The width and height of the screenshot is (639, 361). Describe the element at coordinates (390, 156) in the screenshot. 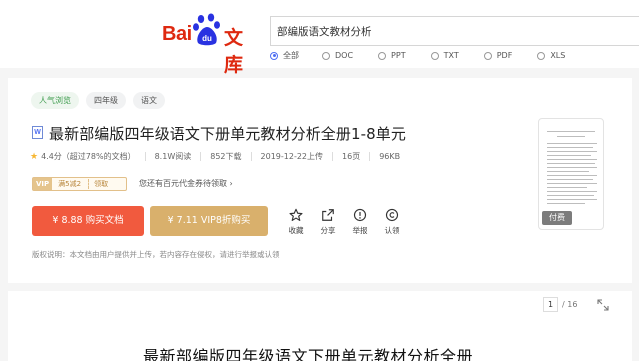

I see `file-size: 96KB` at that location.